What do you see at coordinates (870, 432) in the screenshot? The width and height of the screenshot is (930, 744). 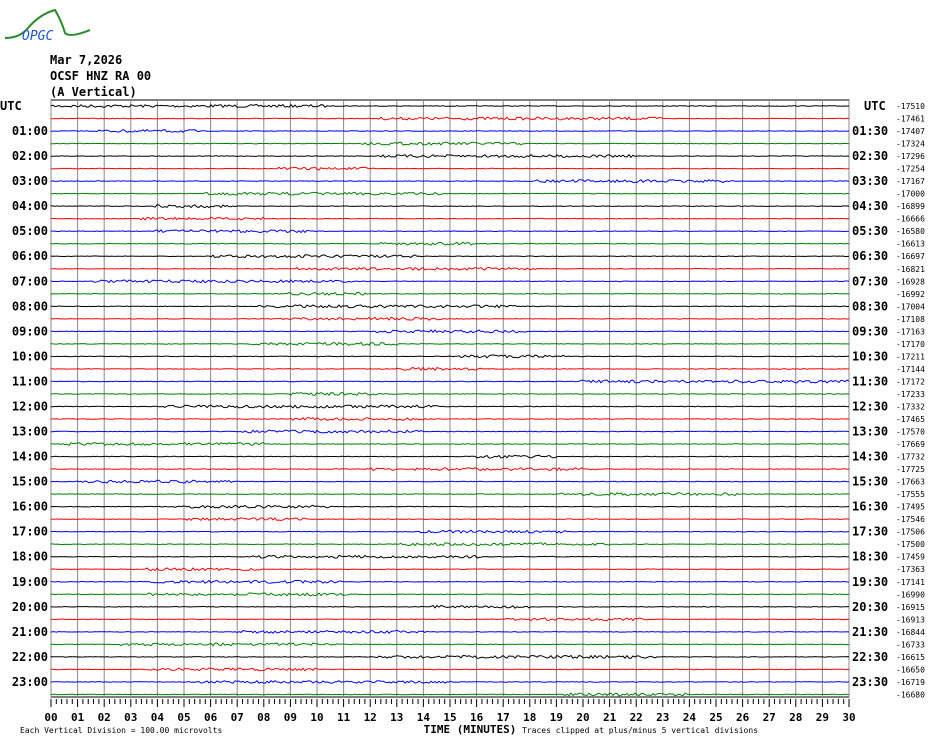 I see `right-hour-label: 13:30` at bounding box center [870, 432].